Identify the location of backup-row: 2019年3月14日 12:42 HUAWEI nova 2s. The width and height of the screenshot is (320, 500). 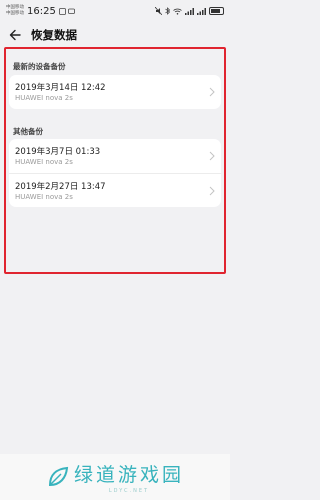
(115, 92).